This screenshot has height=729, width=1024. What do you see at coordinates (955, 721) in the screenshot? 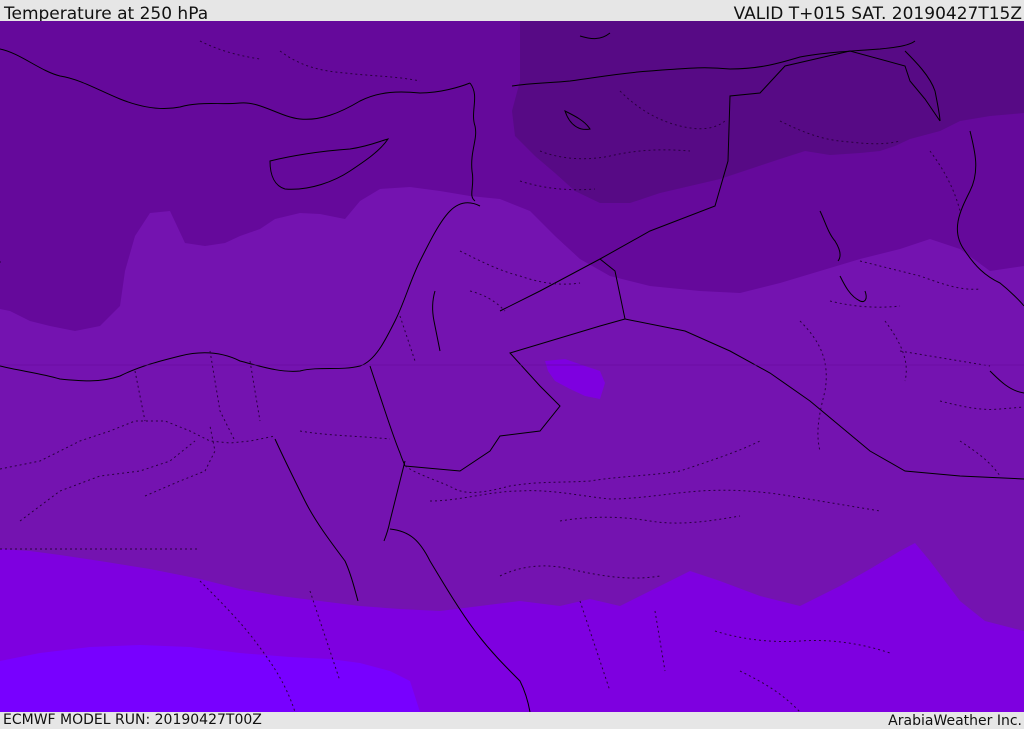
I see `credit-label: ArabiaWeather Inc.` at bounding box center [955, 721].